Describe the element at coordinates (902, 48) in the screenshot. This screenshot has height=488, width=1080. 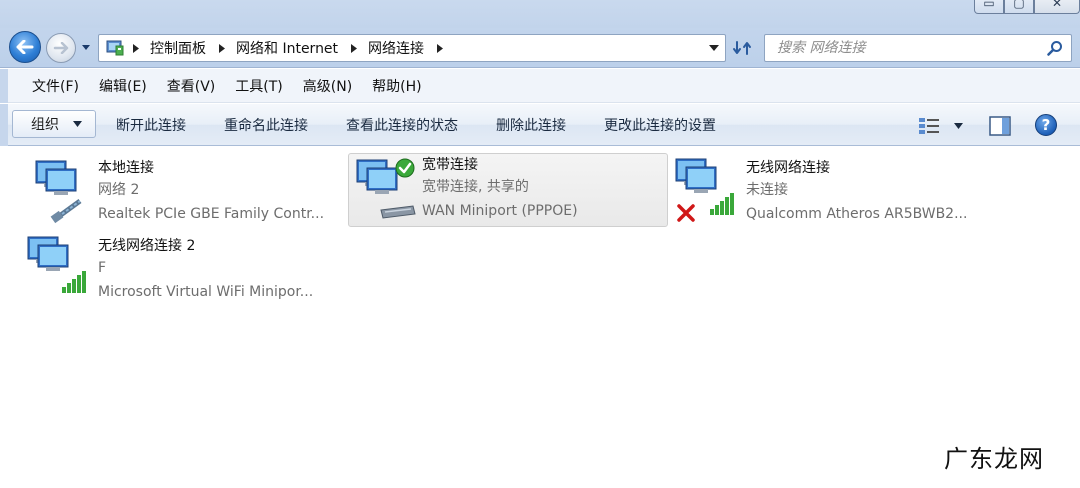
I see `search-input` at that location.